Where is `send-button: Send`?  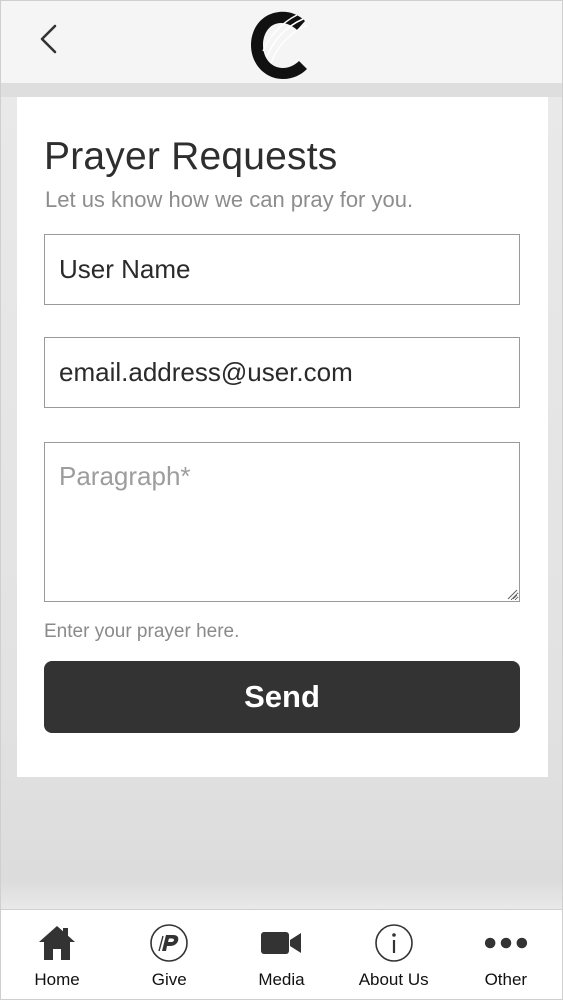
send-button: Send is located at coordinates (282, 697).